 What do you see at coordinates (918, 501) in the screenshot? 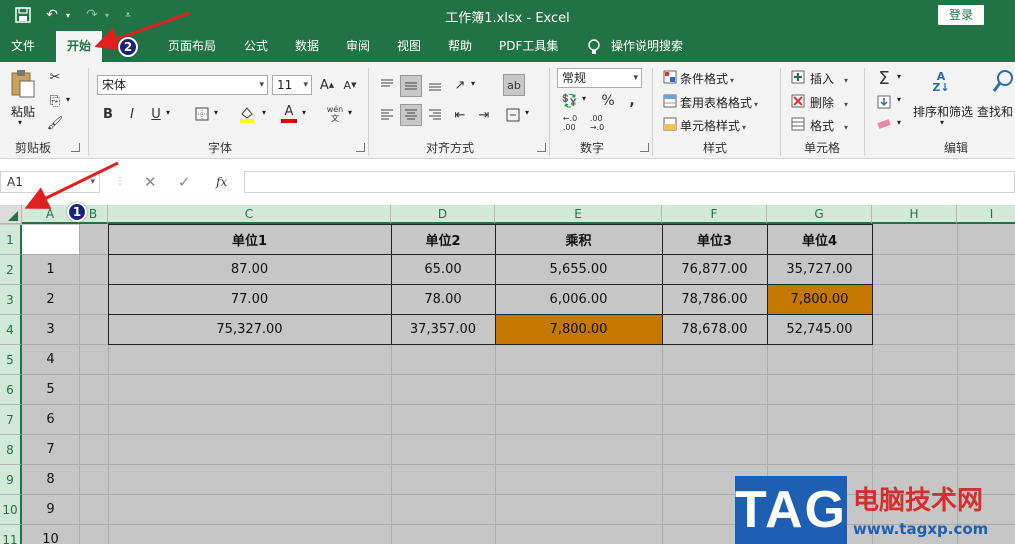
I see `watermark-title: 电脑技术网` at bounding box center [918, 501].